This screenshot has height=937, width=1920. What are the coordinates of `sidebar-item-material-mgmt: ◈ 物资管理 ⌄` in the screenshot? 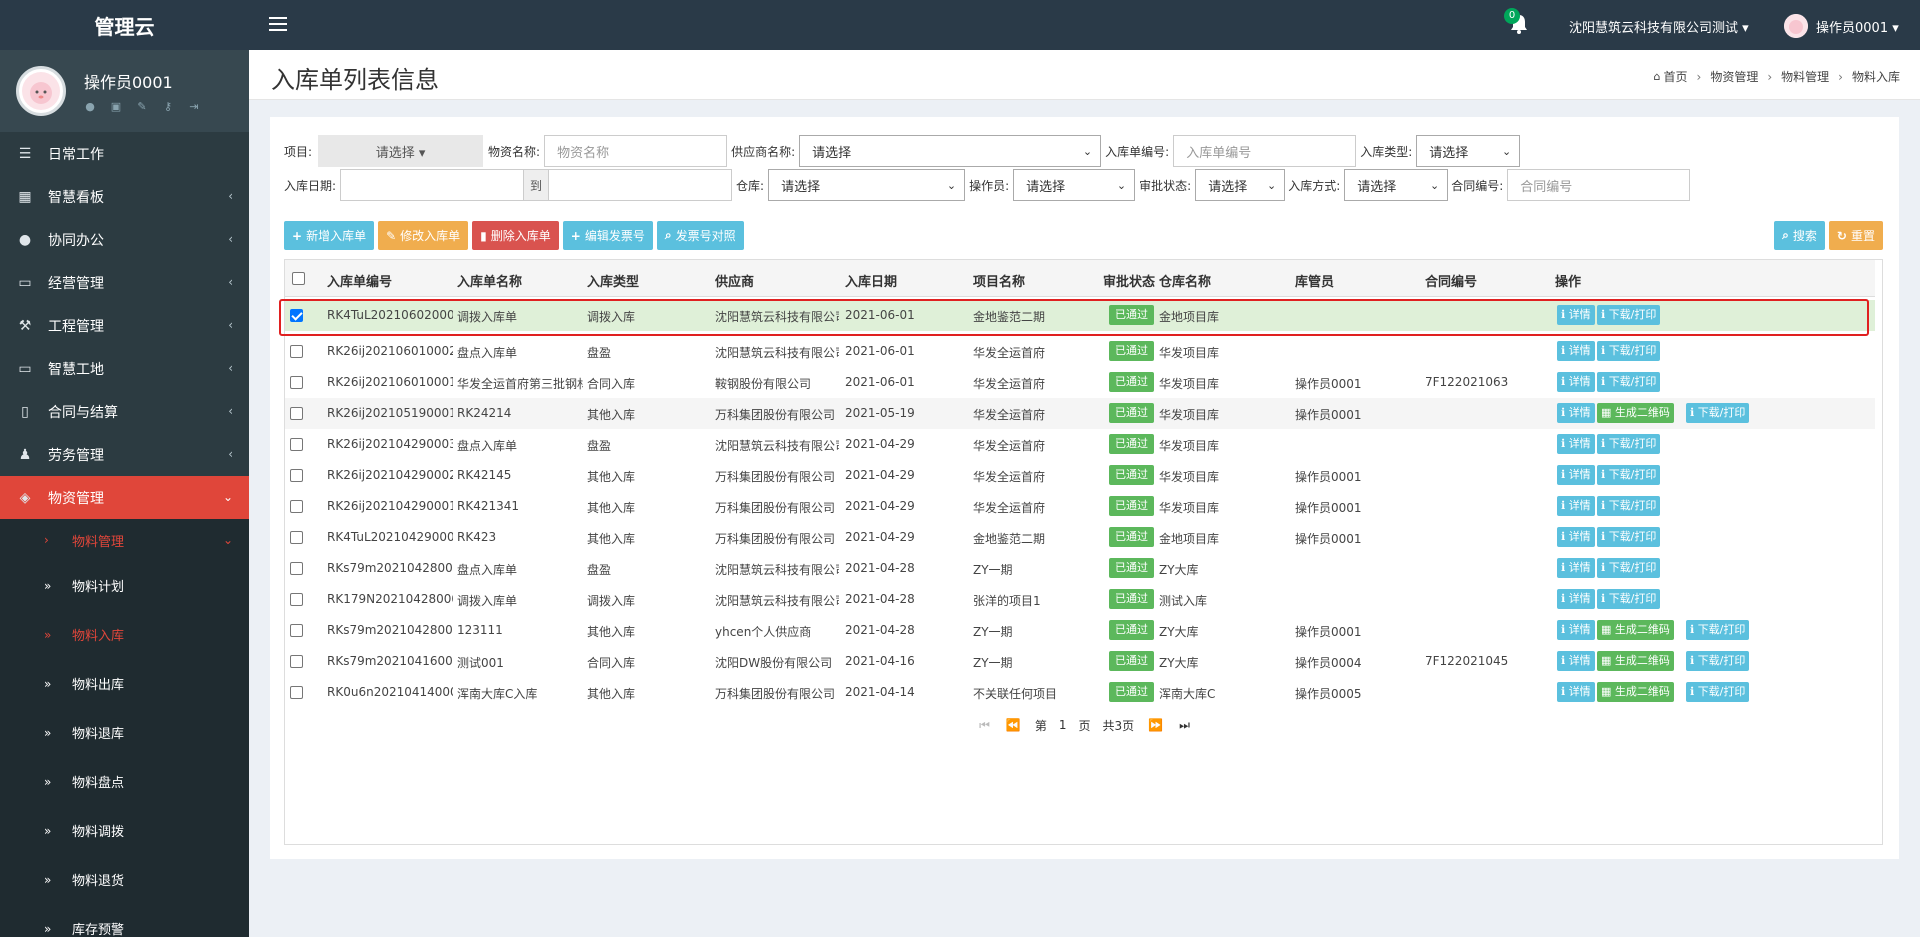 It's located at (124, 497).